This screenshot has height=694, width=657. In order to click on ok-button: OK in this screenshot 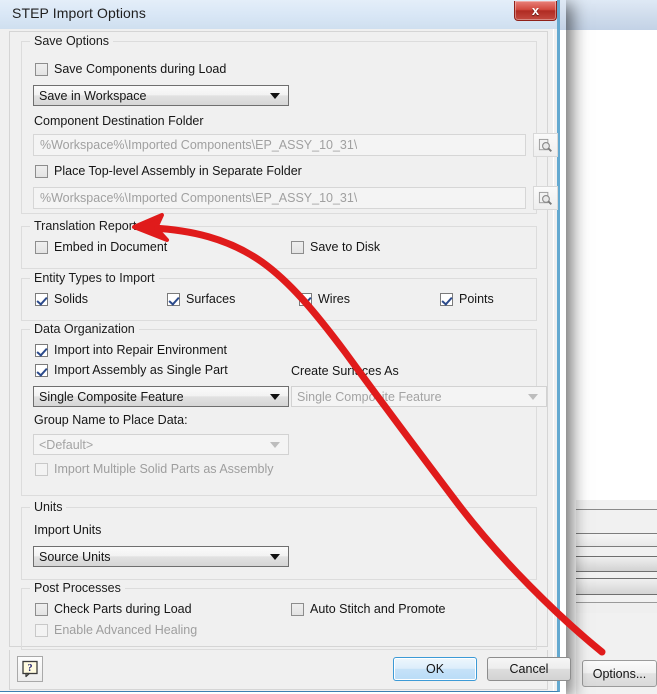, I will do `click(435, 669)`.